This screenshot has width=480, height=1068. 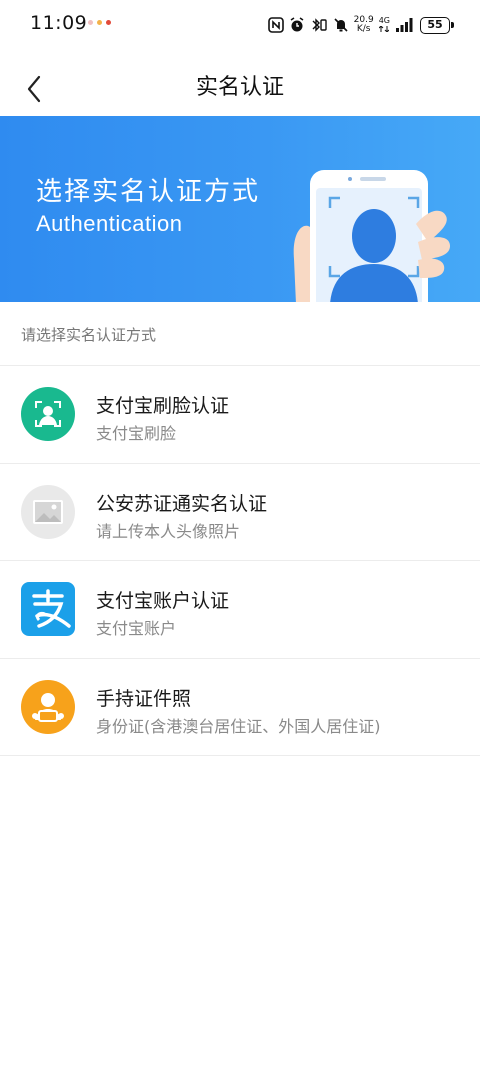 I want to click on method-desc: 支付宝账户, so click(x=136, y=628).